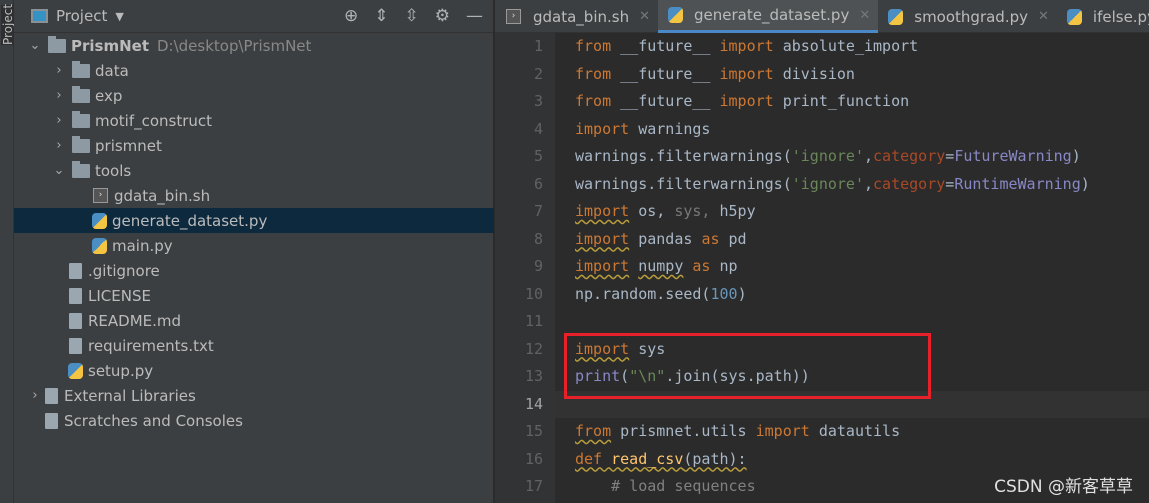 This screenshot has height=503, width=1149. What do you see at coordinates (253, 16) in the screenshot?
I see `project-panel-header: Project ▼ ⊕ ⇕ ⇳ ⚙ —` at bounding box center [253, 16].